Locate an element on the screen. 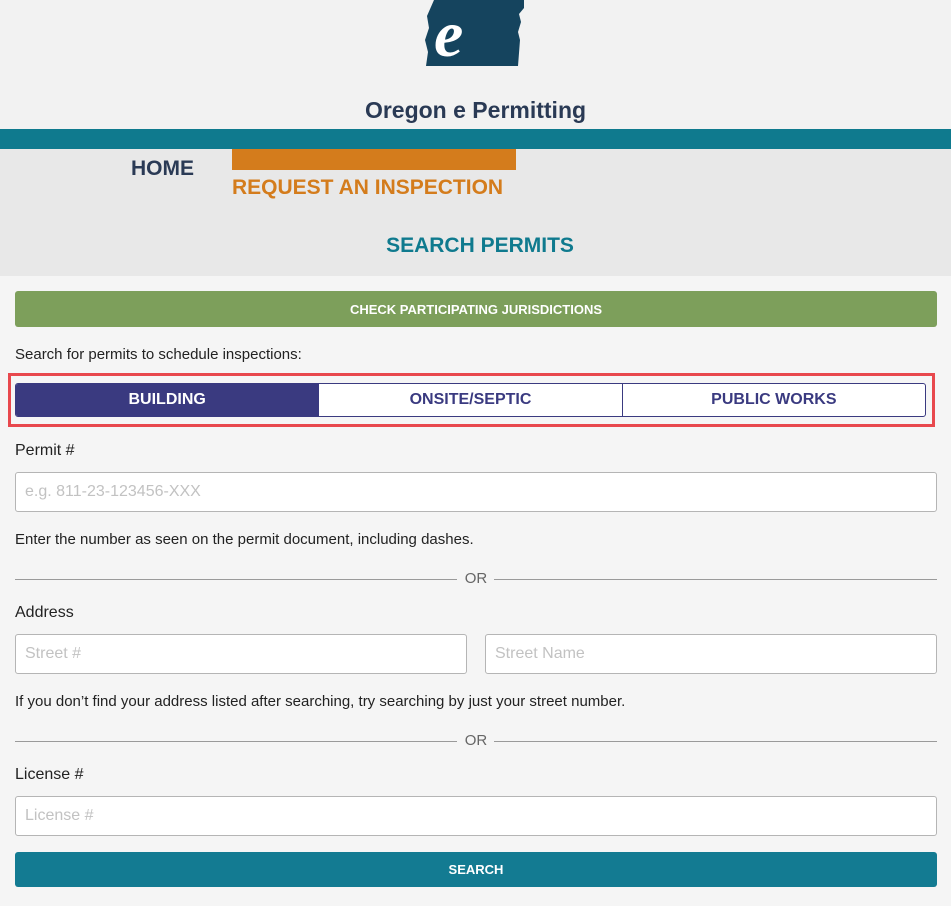 The image size is (951, 906). address-label: Address is located at coordinates (44, 612).